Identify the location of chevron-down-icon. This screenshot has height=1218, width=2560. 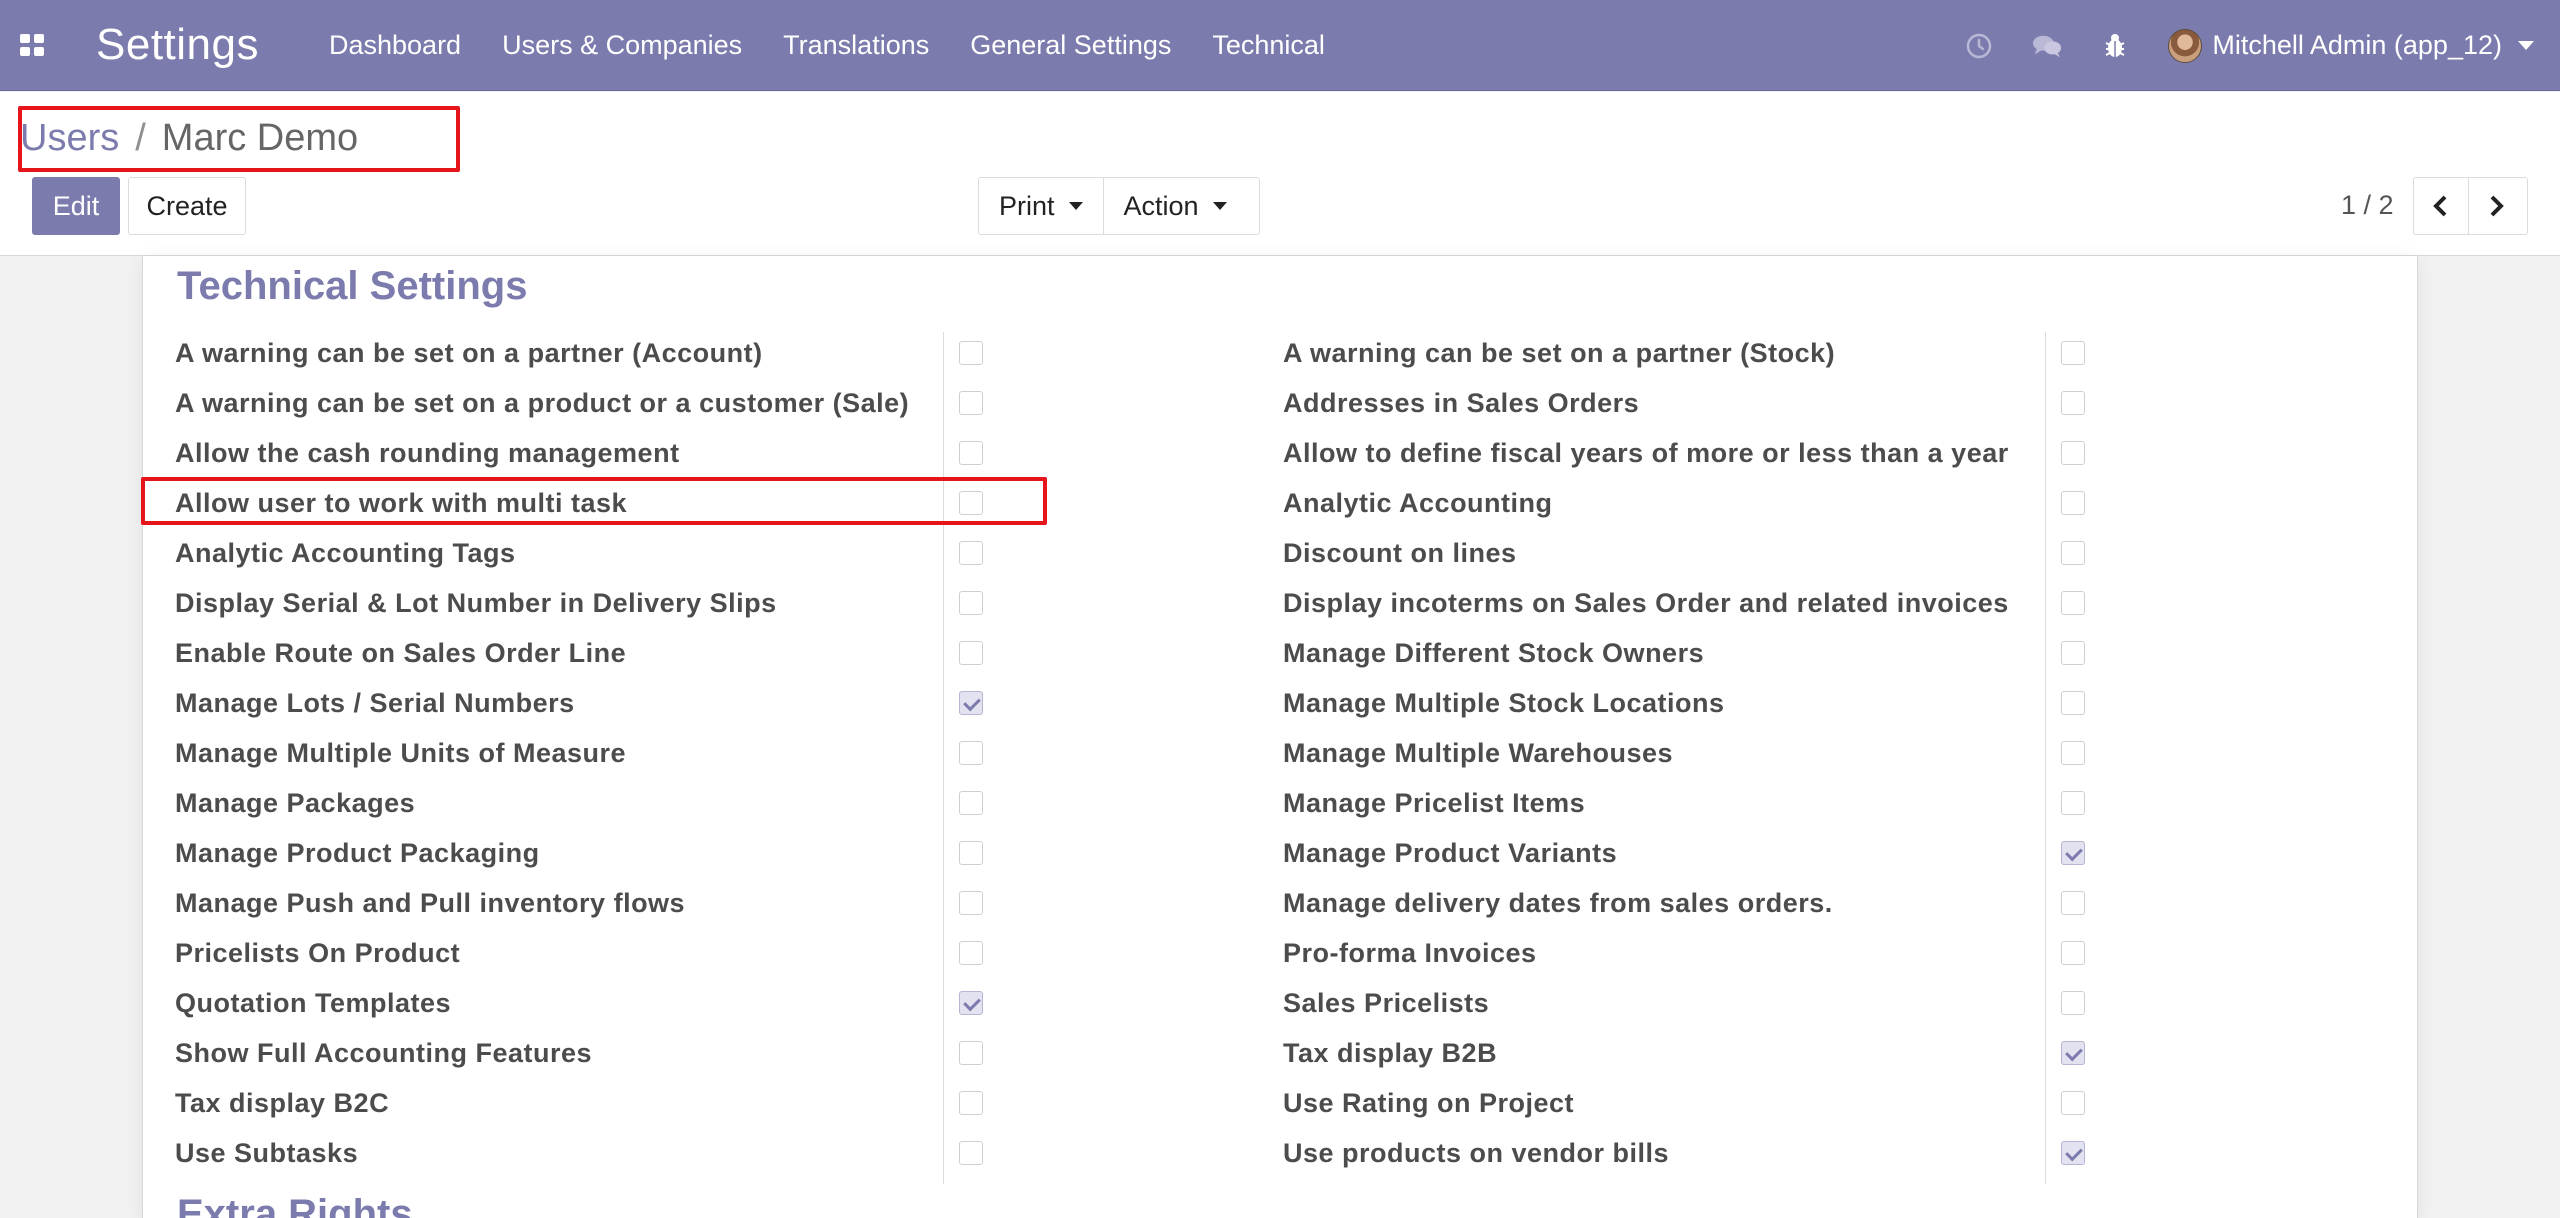
(2526, 45).